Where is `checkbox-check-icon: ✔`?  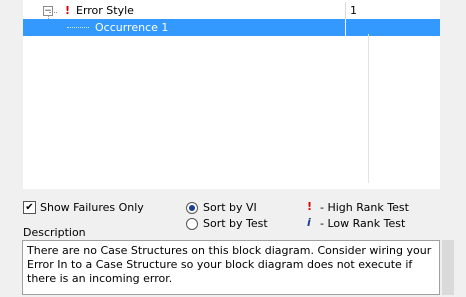 checkbox-check-icon: ✔ is located at coordinates (29, 207).